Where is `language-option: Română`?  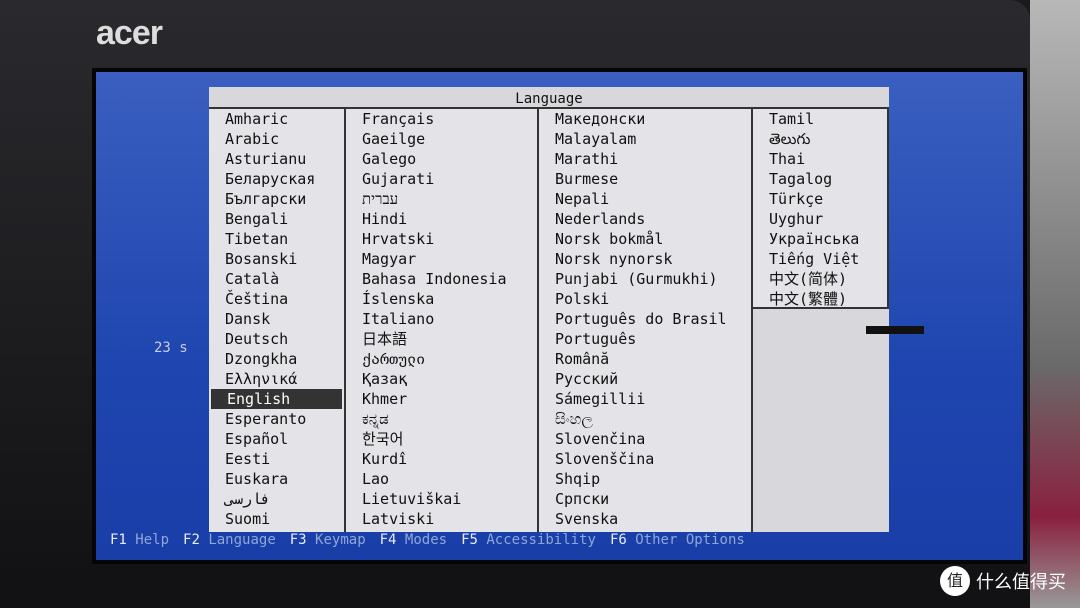 language-option: Română is located at coordinates (645, 359).